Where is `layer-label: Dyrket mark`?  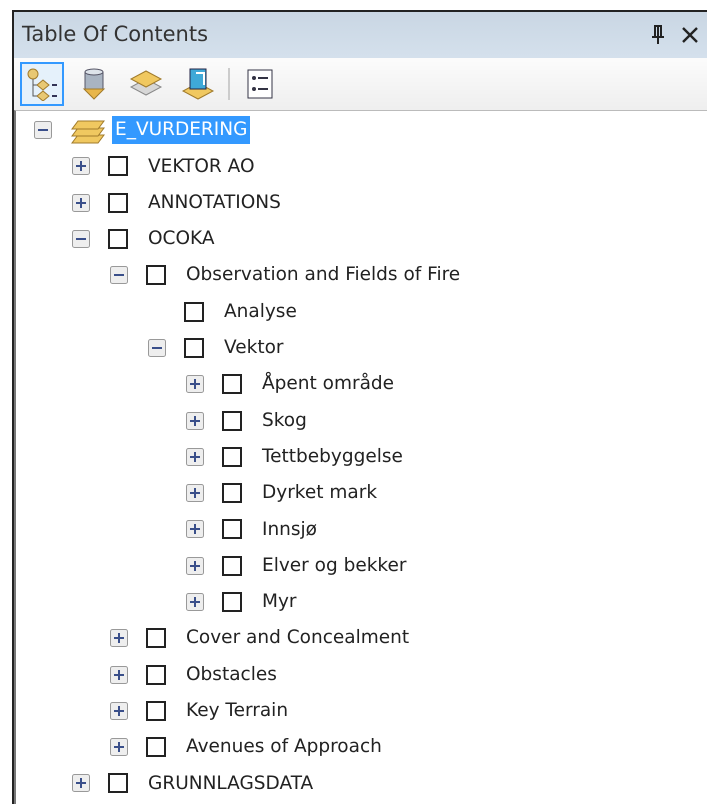 layer-label: Dyrket mark is located at coordinates (319, 493).